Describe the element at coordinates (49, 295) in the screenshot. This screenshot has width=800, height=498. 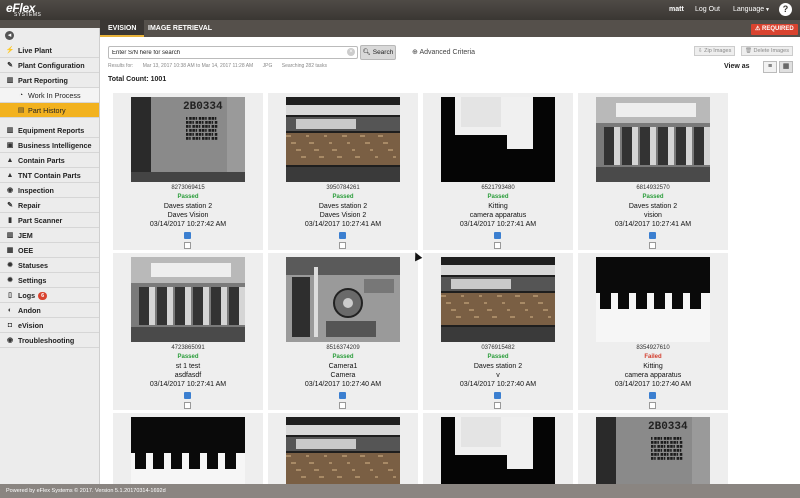
I see `sidebar-item-logs: ▯ Logs 6` at that location.